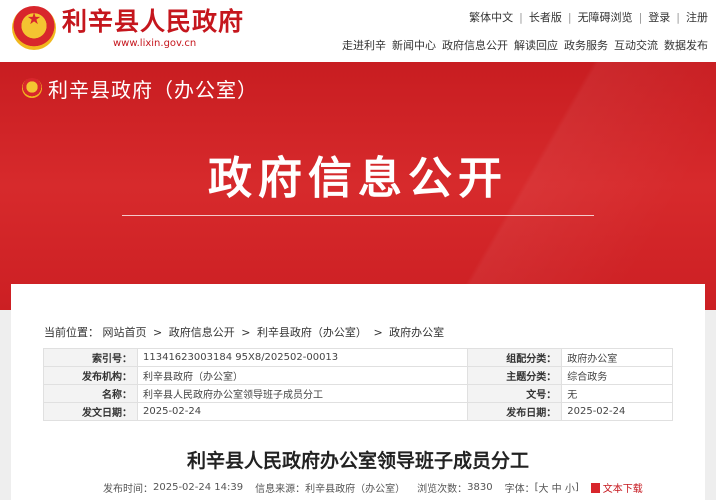 The width and height of the screenshot is (716, 500). Describe the element at coordinates (515, 393) in the screenshot. I see `meta-label: 文号：` at that location.